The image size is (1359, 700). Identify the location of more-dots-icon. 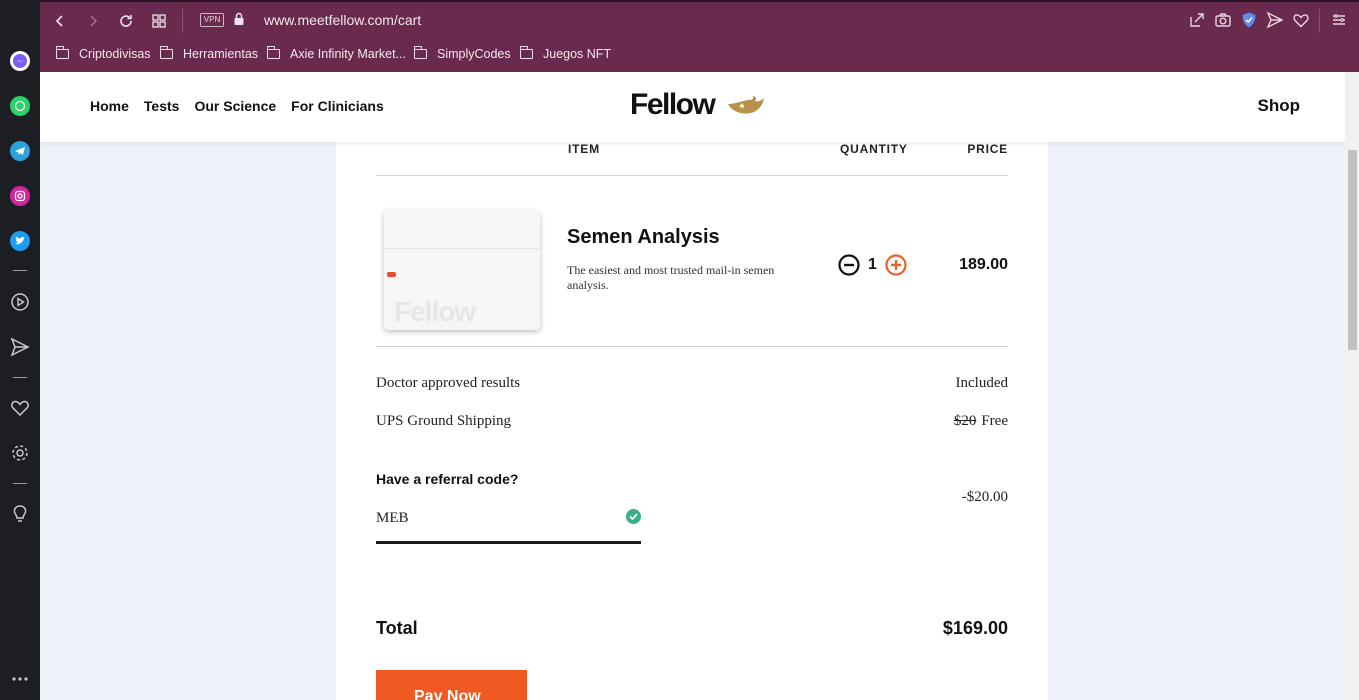
(20, 679).